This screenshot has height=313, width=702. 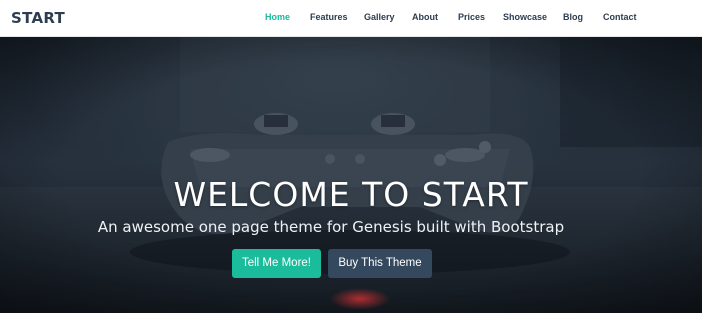 What do you see at coordinates (471, 17) in the screenshot?
I see `nav-prices: Prices` at bounding box center [471, 17].